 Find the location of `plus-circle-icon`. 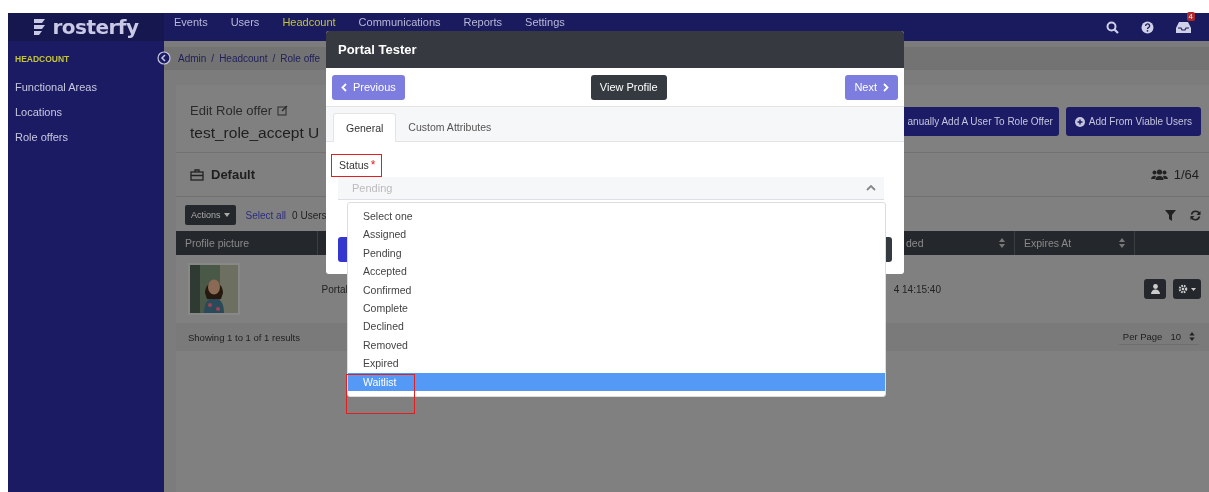

plus-circle-icon is located at coordinates (1079, 121).